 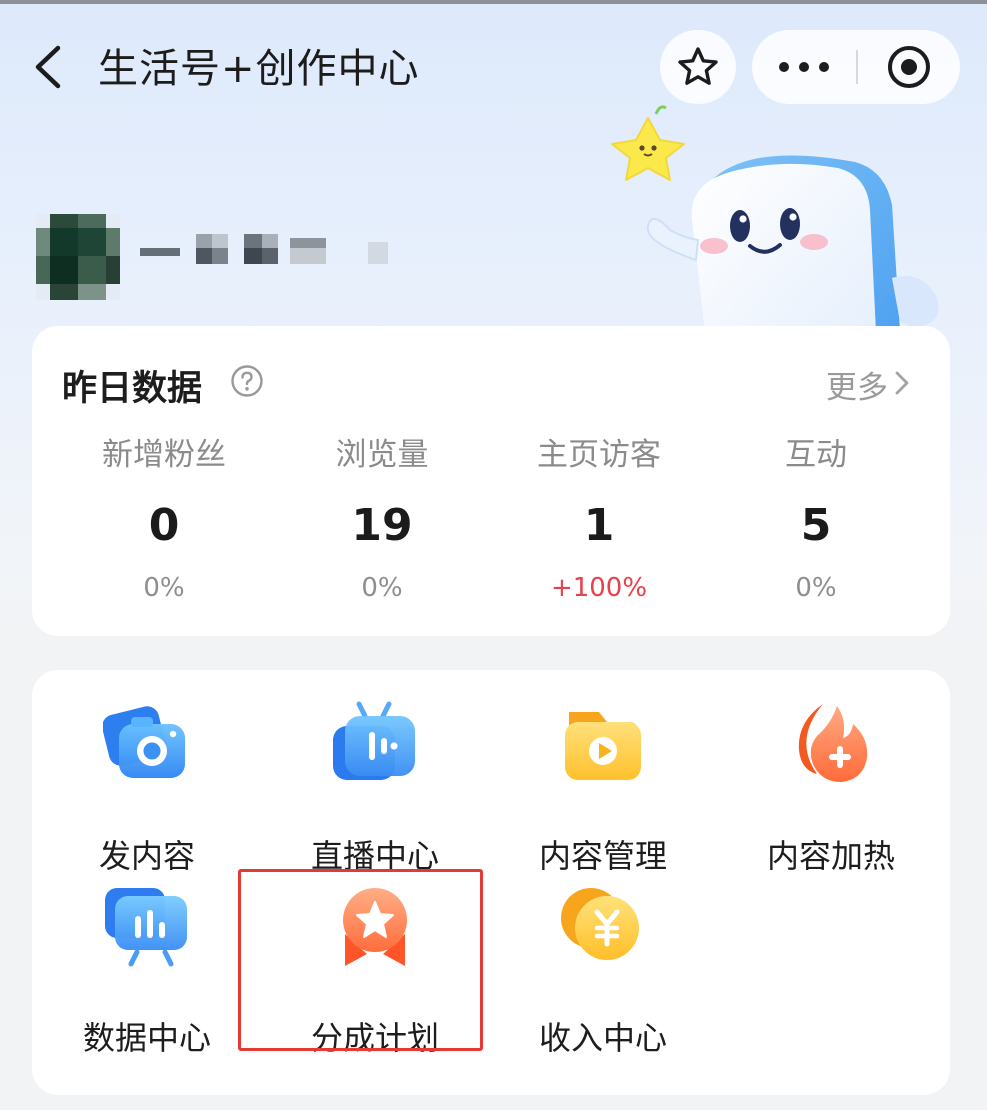 What do you see at coordinates (602, 856) in the screenshot?
I see `tool-label: 内容管理` at bounding box center [602, 856].